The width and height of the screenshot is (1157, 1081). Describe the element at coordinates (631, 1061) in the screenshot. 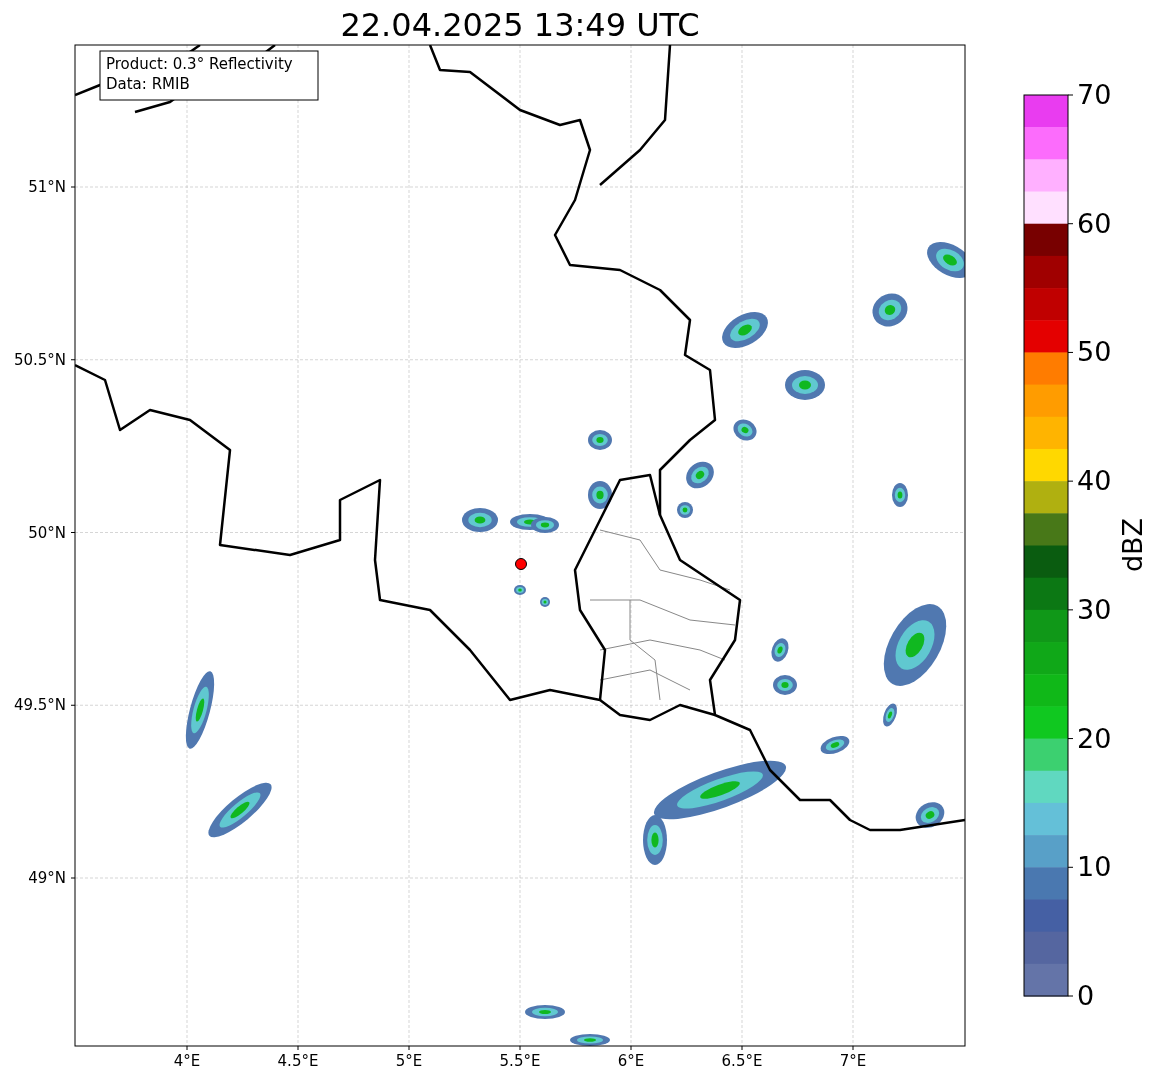

I see `x-tick-label: 6°E` at that location.